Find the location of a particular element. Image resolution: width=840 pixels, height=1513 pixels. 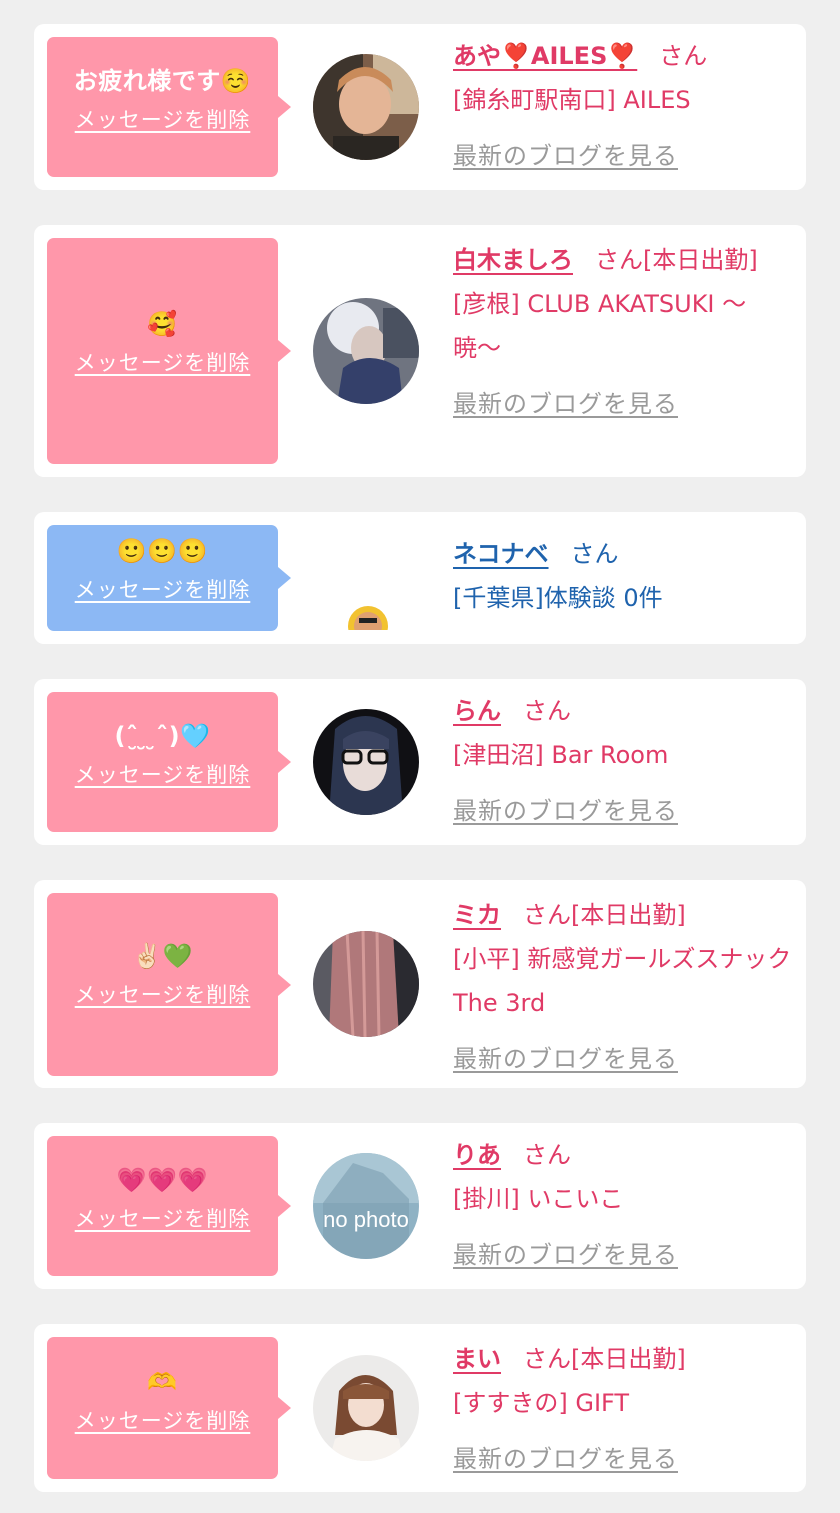

message-bubble: 🫶 メッセージを削除 is located at coordinates (169, 1408).